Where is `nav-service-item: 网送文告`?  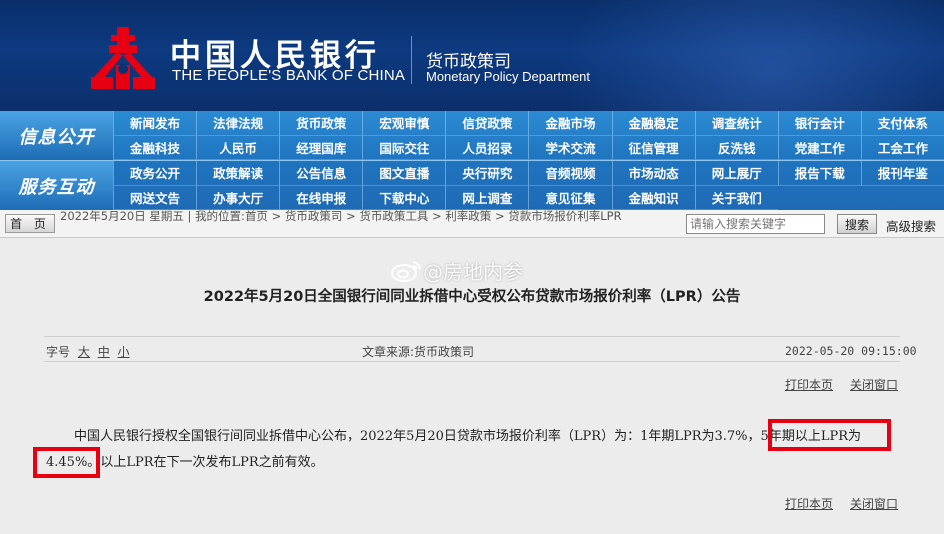 nav-service-item: 网送文告 is located at coordinates (155, 197).